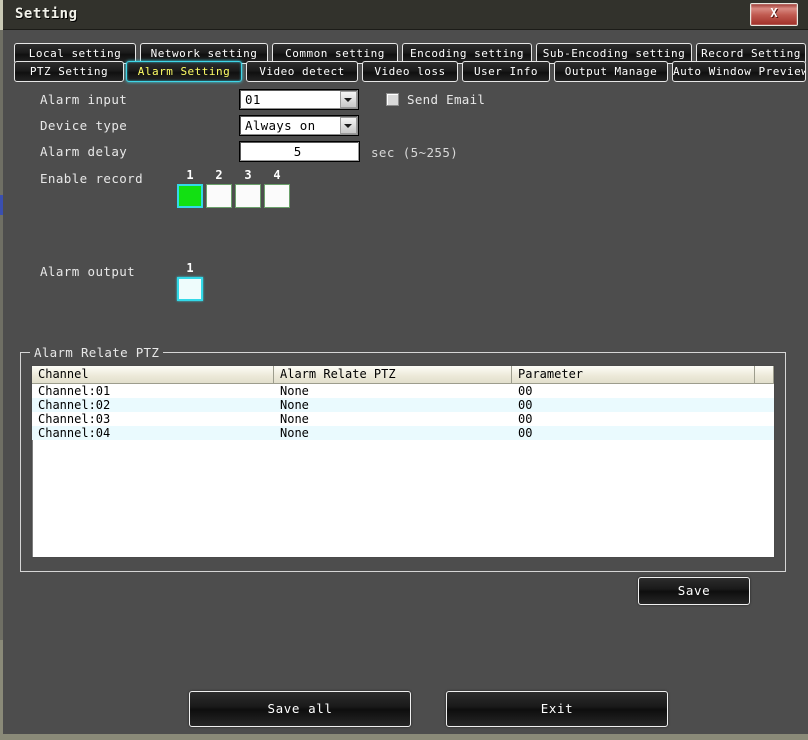  I want to click on tab-user-info: User Info, so click(506, 71).